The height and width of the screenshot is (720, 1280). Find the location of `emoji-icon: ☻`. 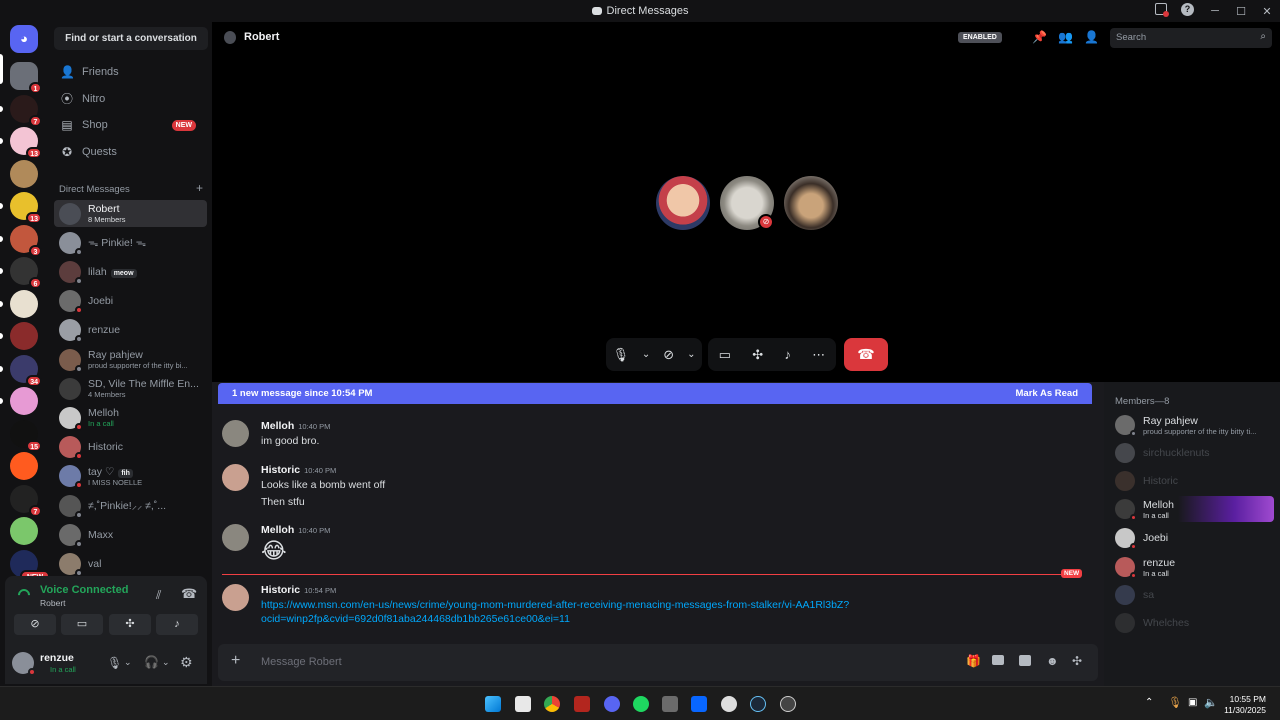

emoji-icon: ☻ is located at coordinates (1052, 661).